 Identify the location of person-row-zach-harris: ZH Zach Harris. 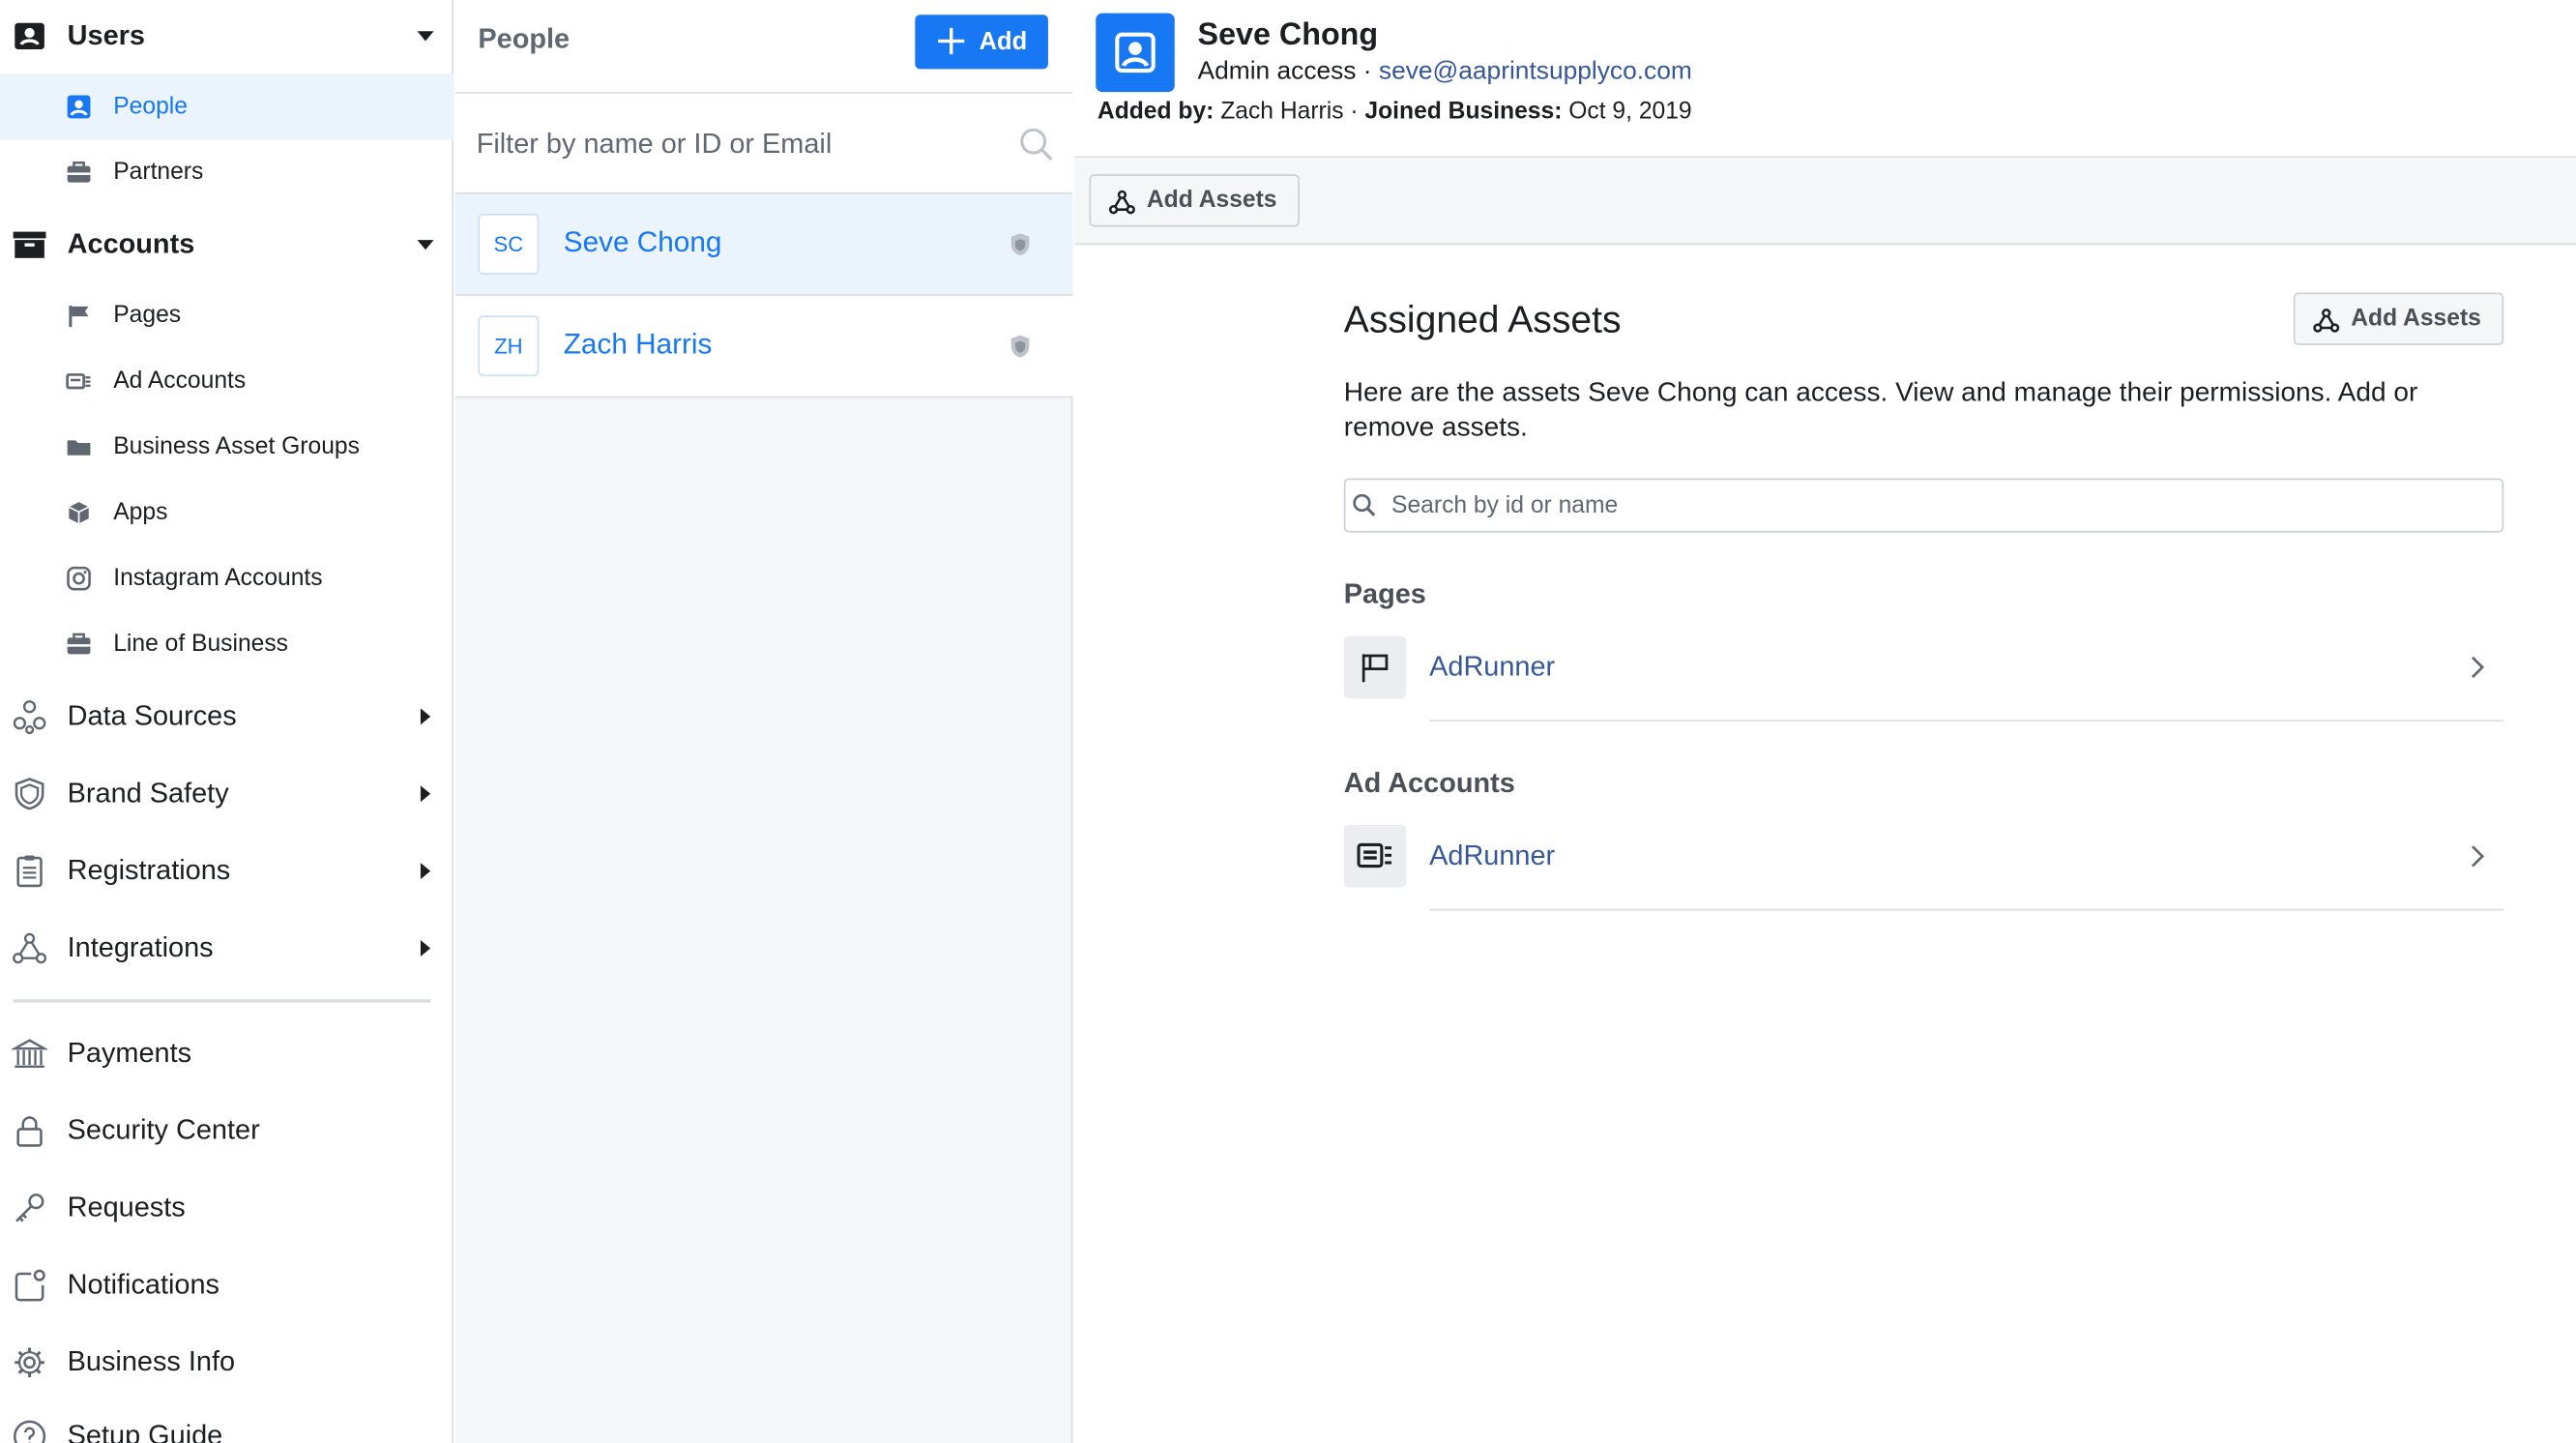
(763, 346).